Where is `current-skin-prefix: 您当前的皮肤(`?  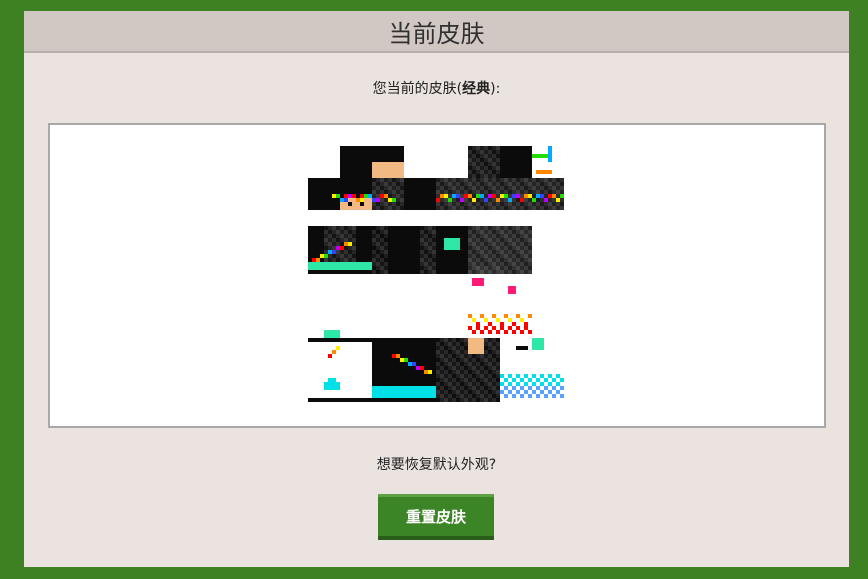
current-skin-prefix: 您当前的皮肤( is located at coordinates (417, 89).